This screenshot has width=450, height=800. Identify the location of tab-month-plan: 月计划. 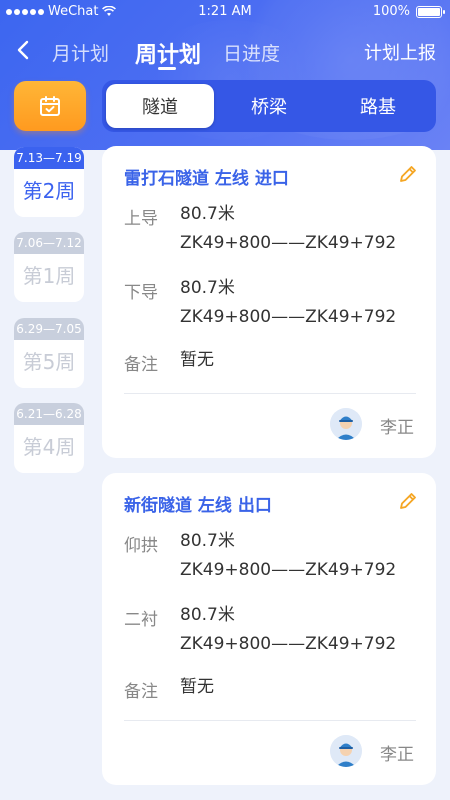
(80, 52).